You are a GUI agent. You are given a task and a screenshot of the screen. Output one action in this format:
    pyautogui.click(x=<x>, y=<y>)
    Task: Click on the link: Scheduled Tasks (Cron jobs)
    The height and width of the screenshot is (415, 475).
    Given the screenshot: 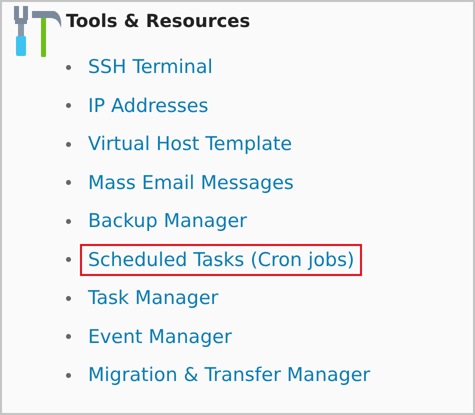 What is the action you would take?
    pyautogui.click(x=221, y=260)
    